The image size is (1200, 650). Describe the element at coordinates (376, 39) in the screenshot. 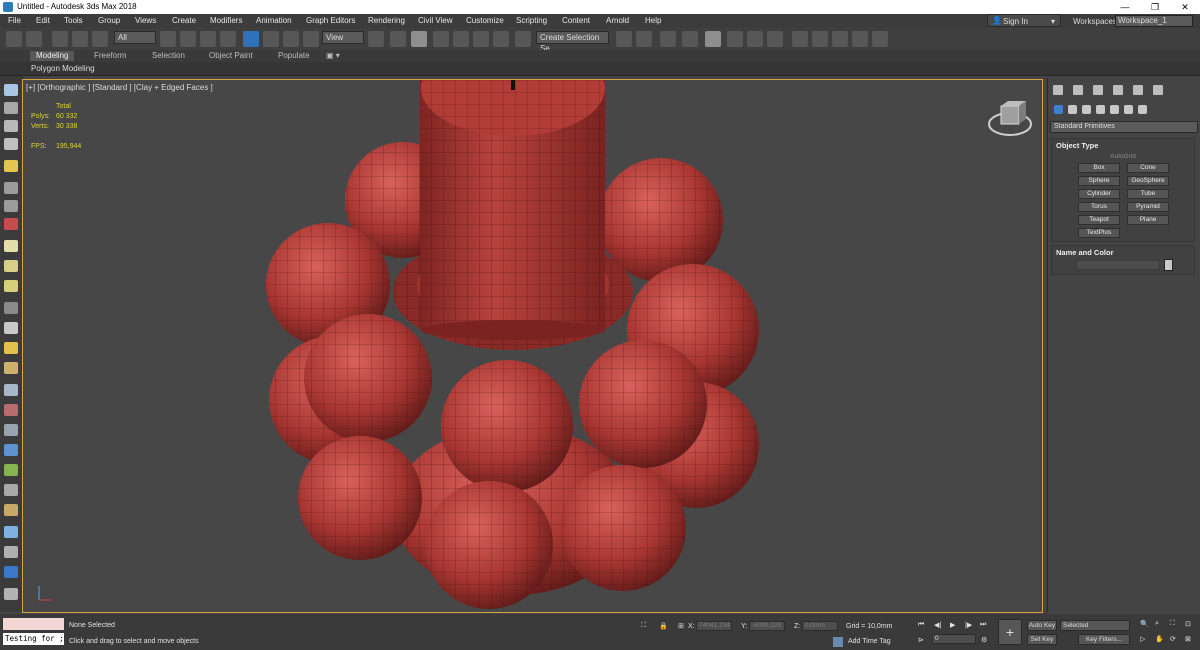

I see `pivot-center-icon` at that location.